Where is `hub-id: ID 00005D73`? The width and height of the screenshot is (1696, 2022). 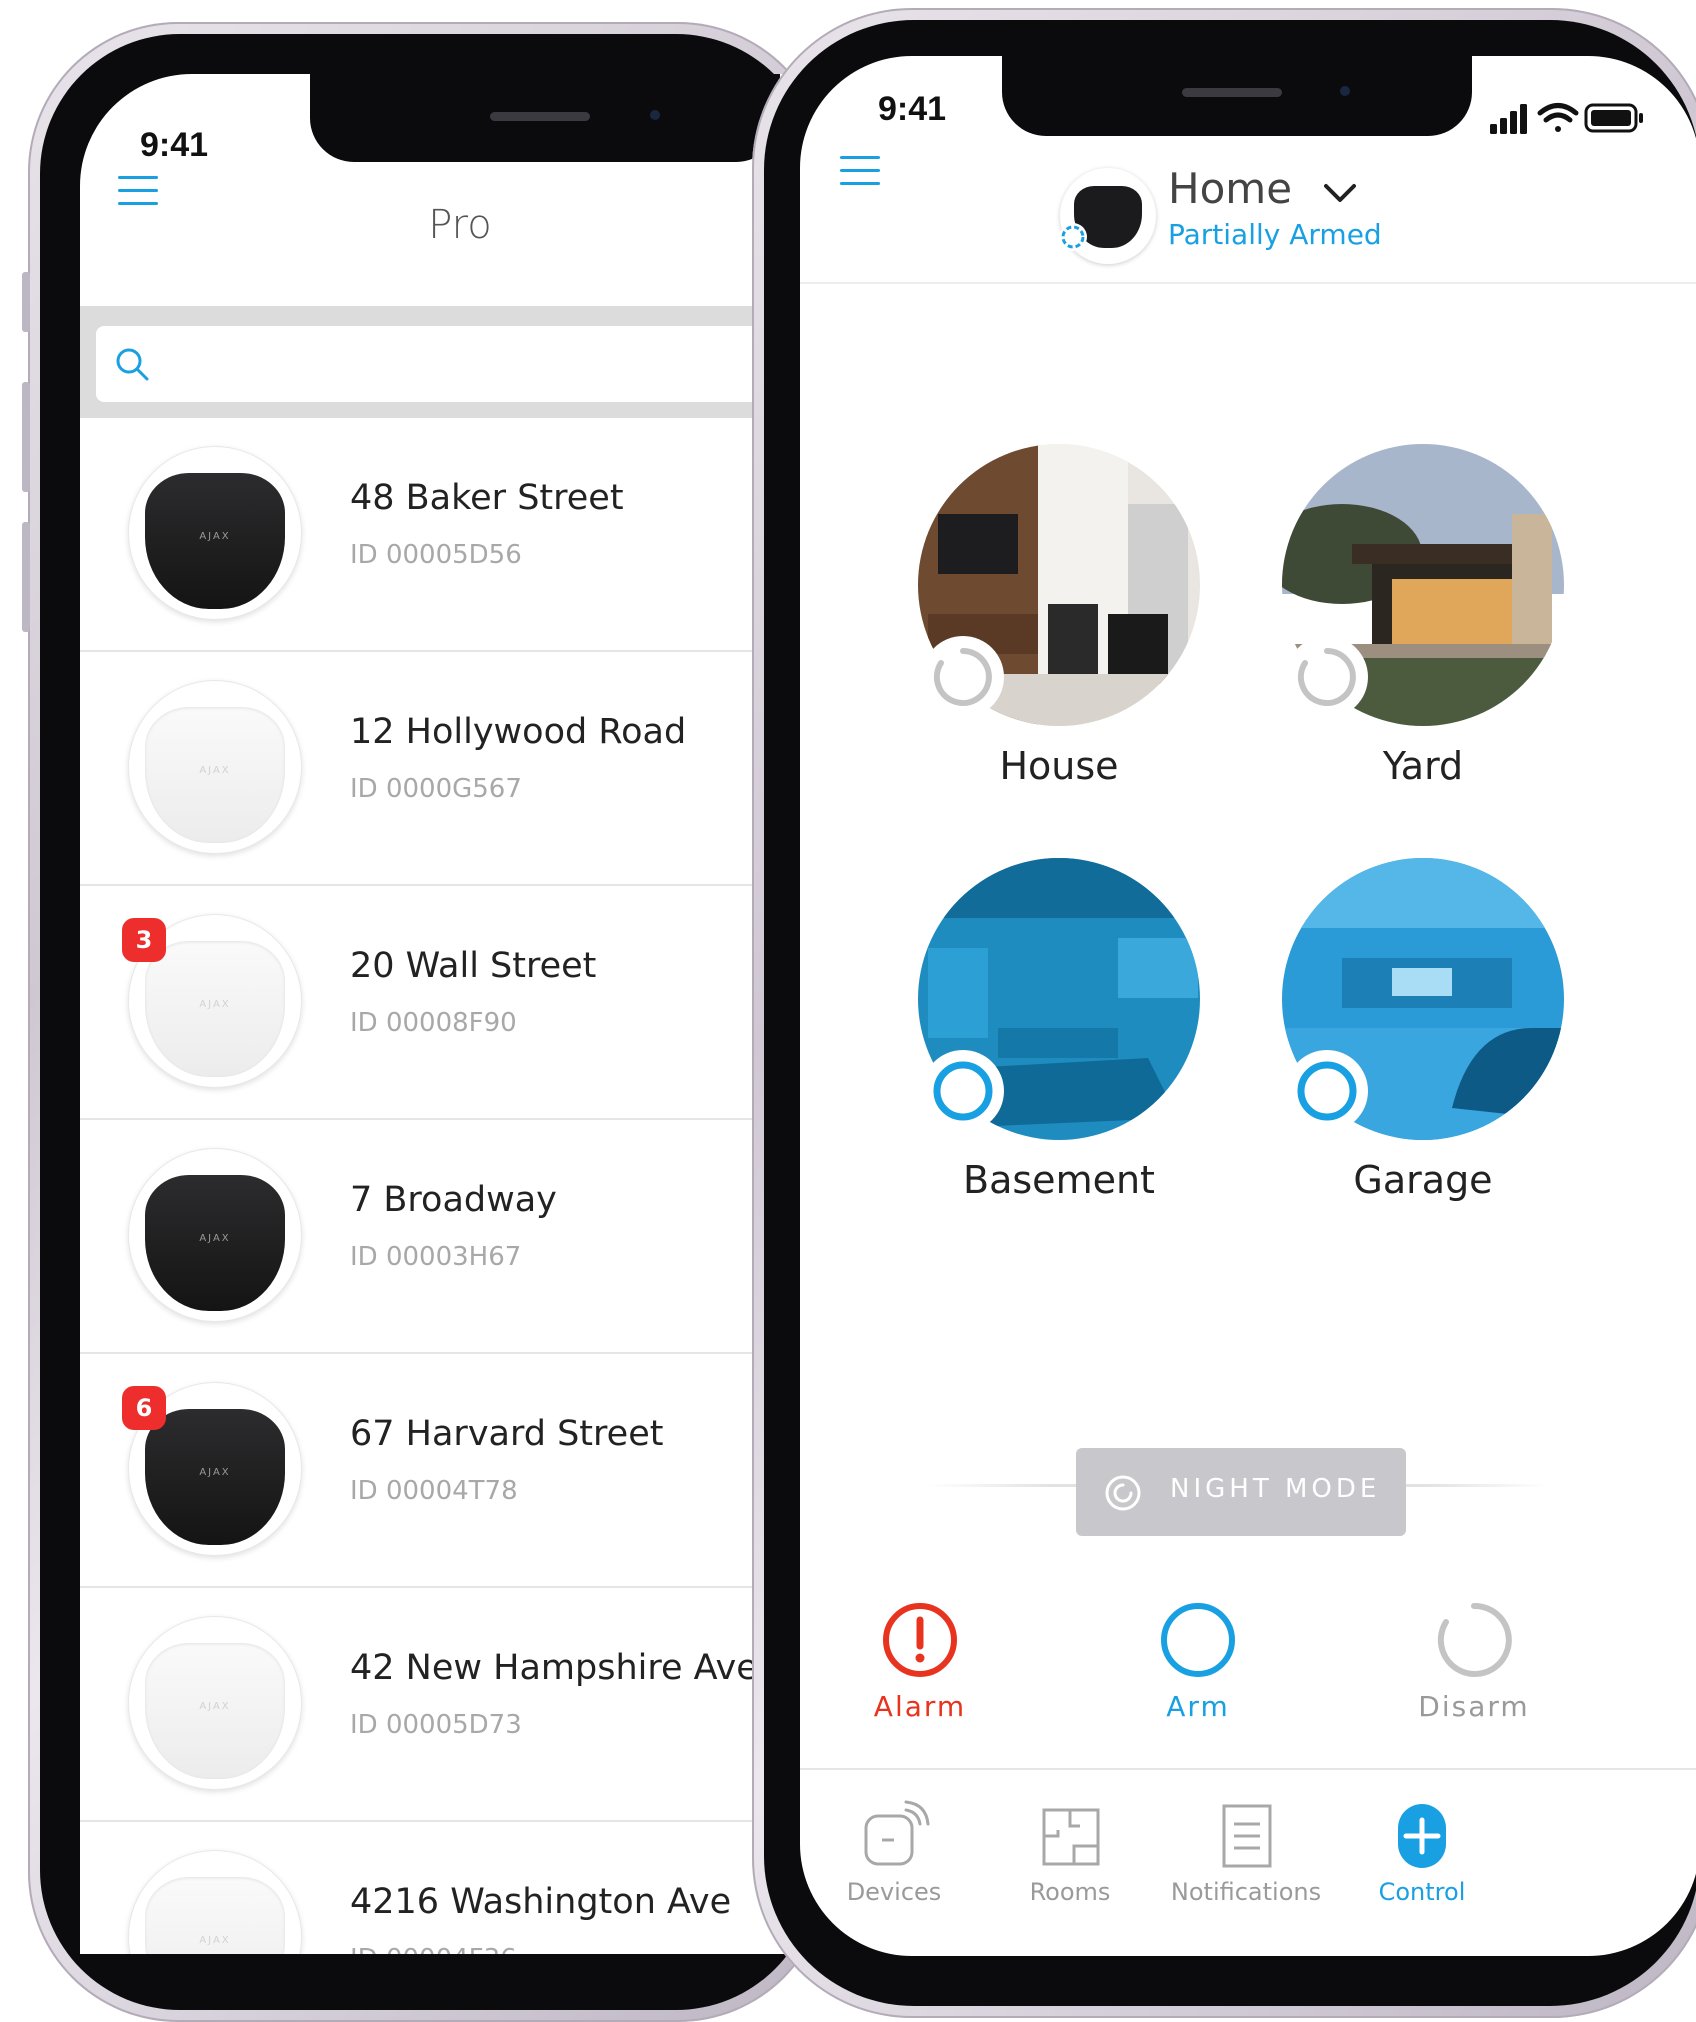
hub-id: ID 00005D73 is located at coordinates (436, 1725).